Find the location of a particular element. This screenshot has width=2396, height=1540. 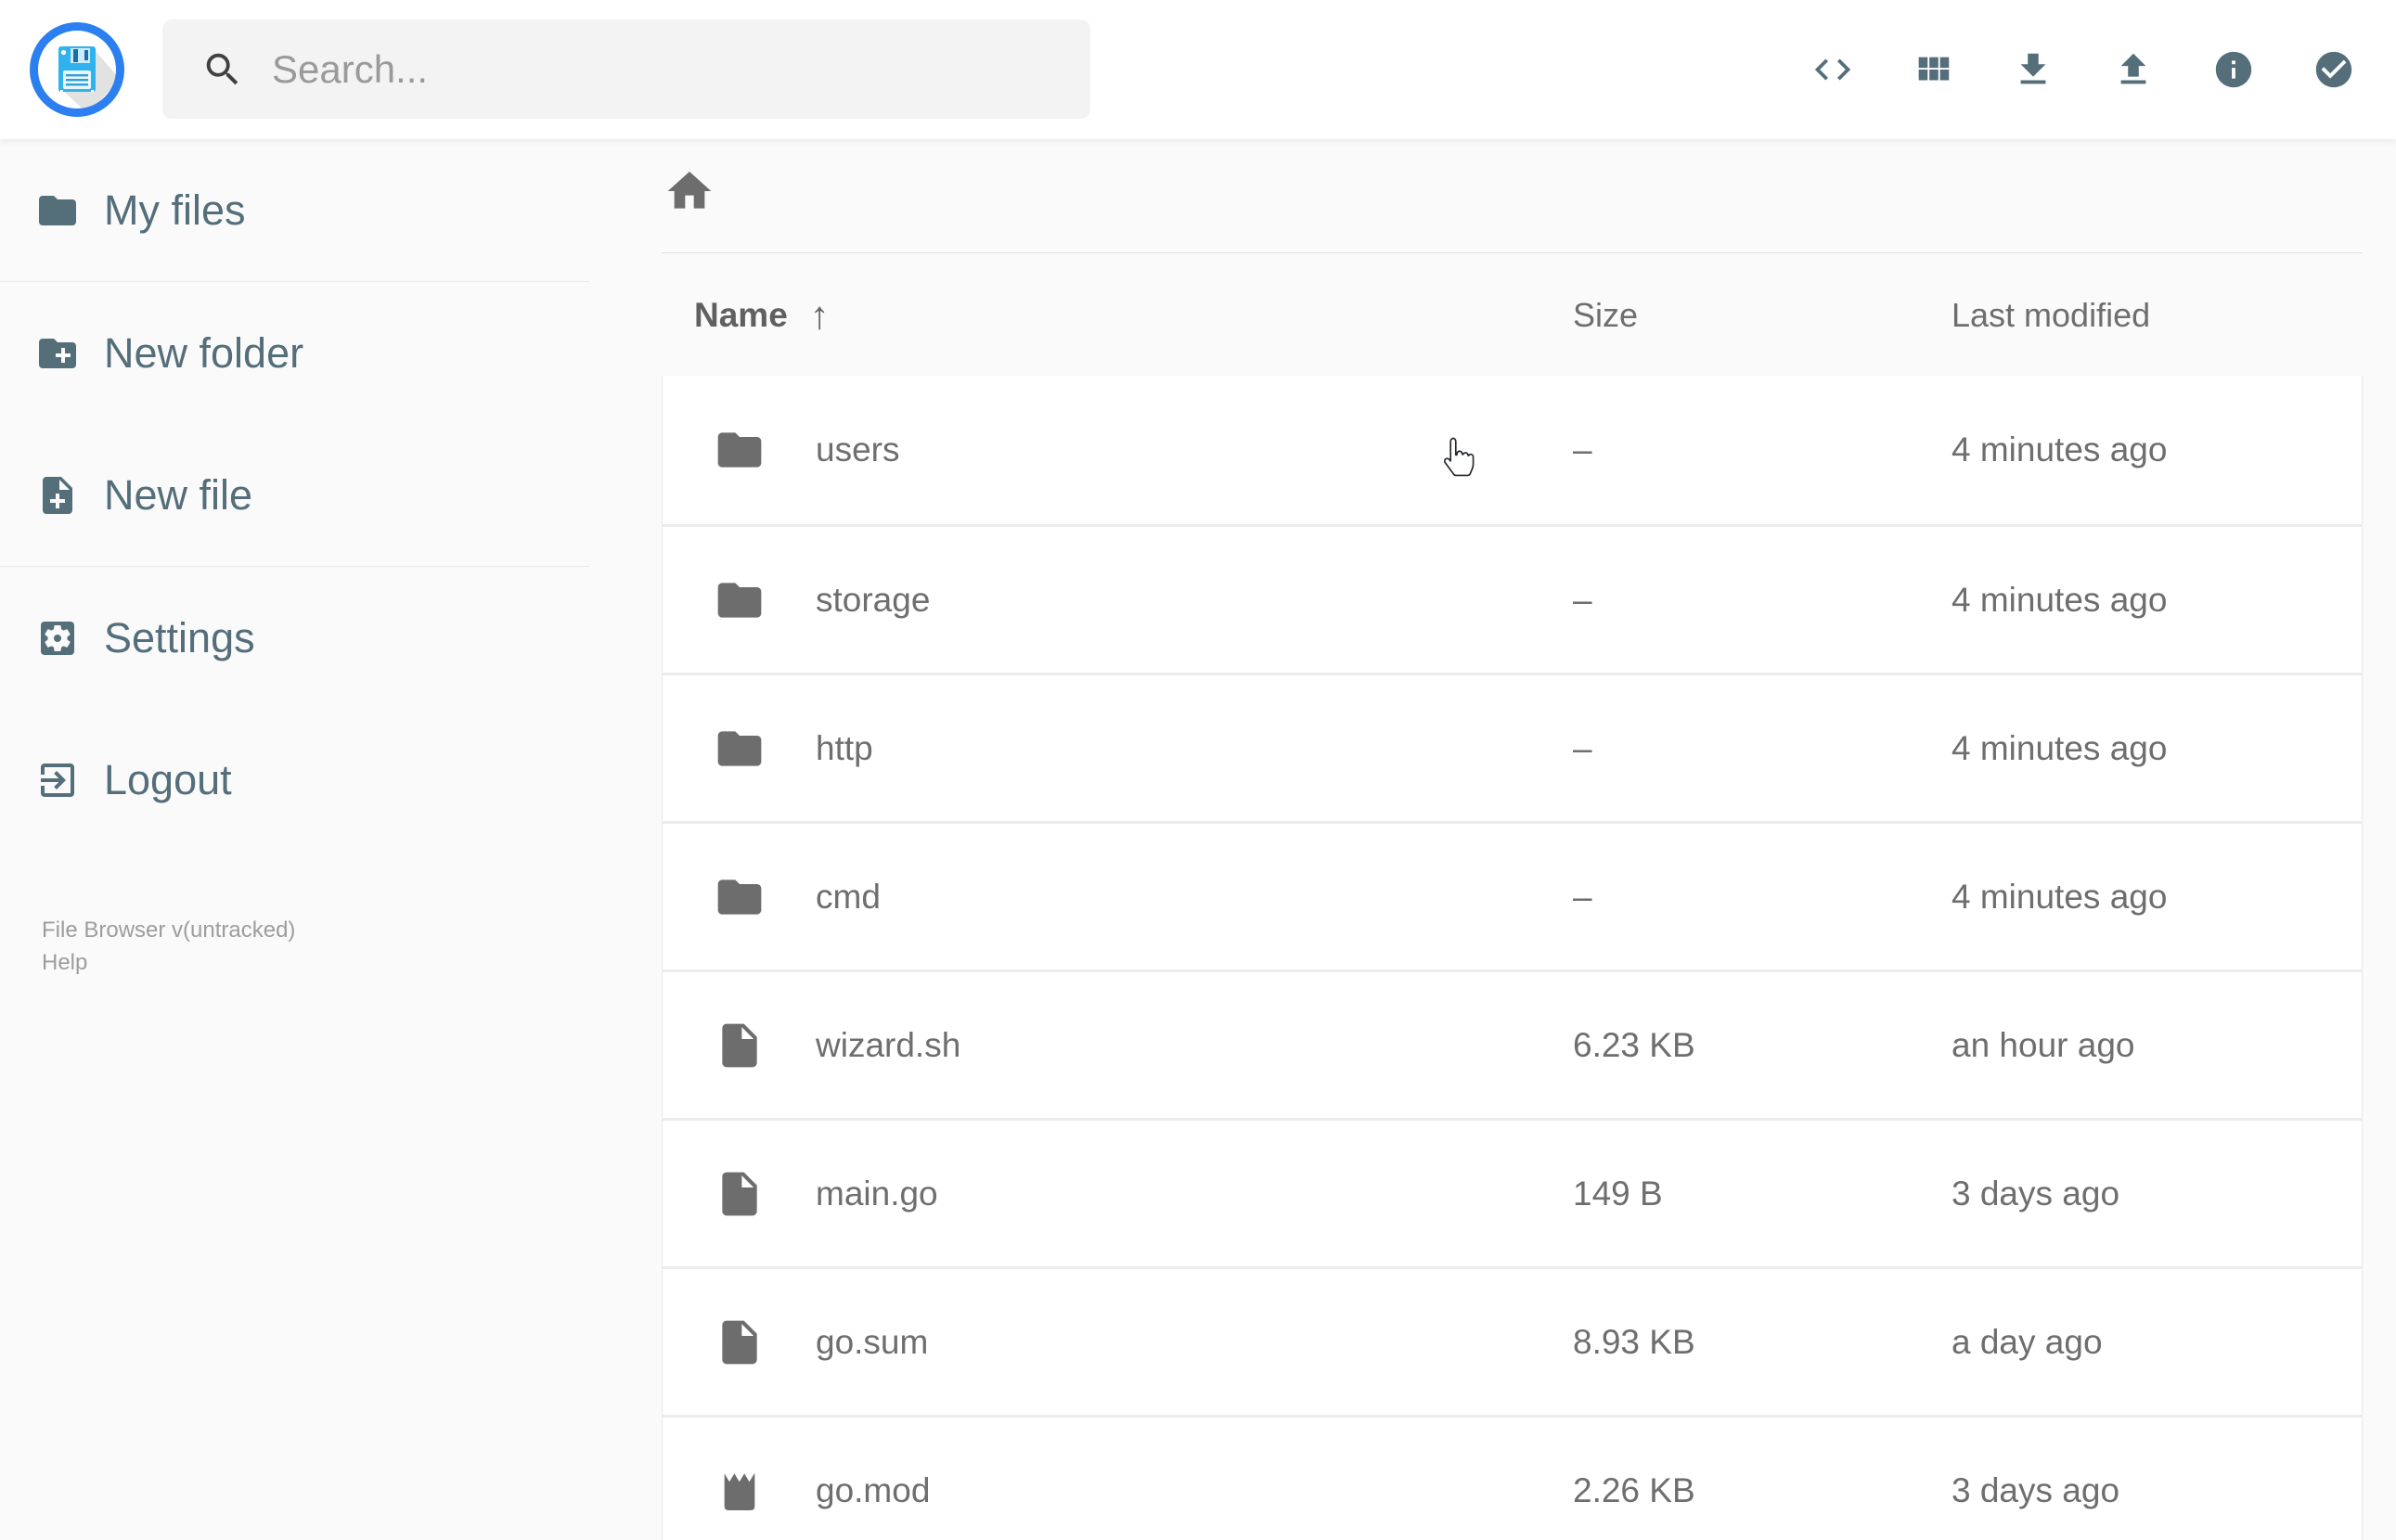

movie-file-icon is located at coordinates (740, 1491).